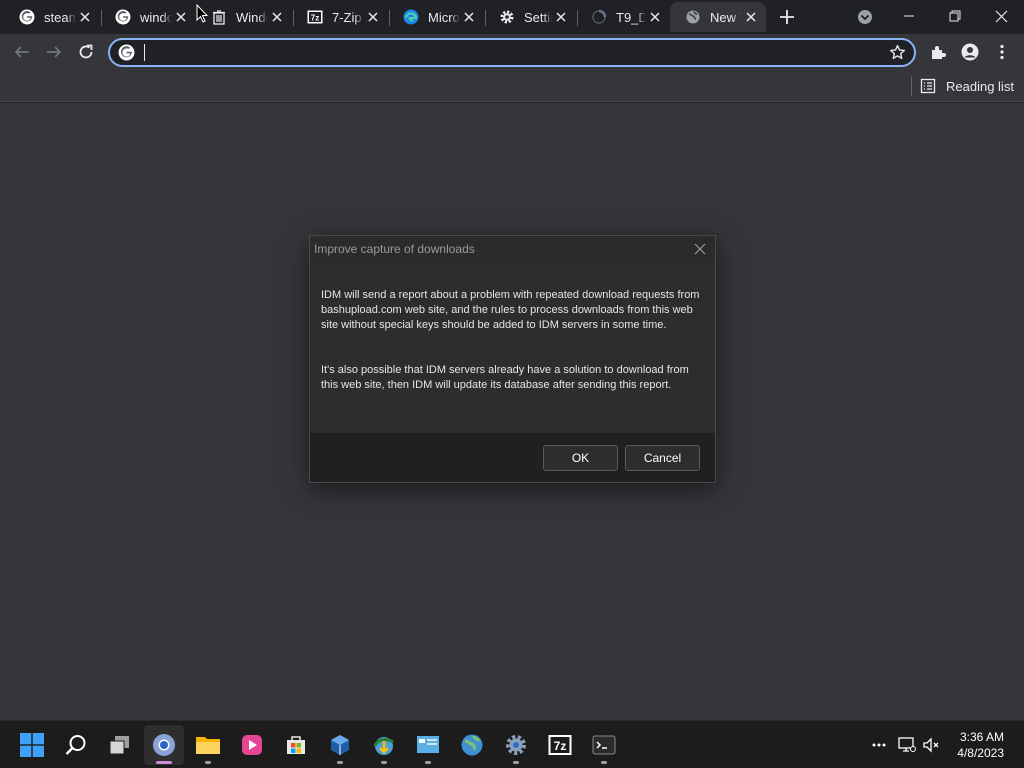  Describe the element at coordinates (347, 17) in the screenshot. I see `tab-title: 7-Zip` at that location.